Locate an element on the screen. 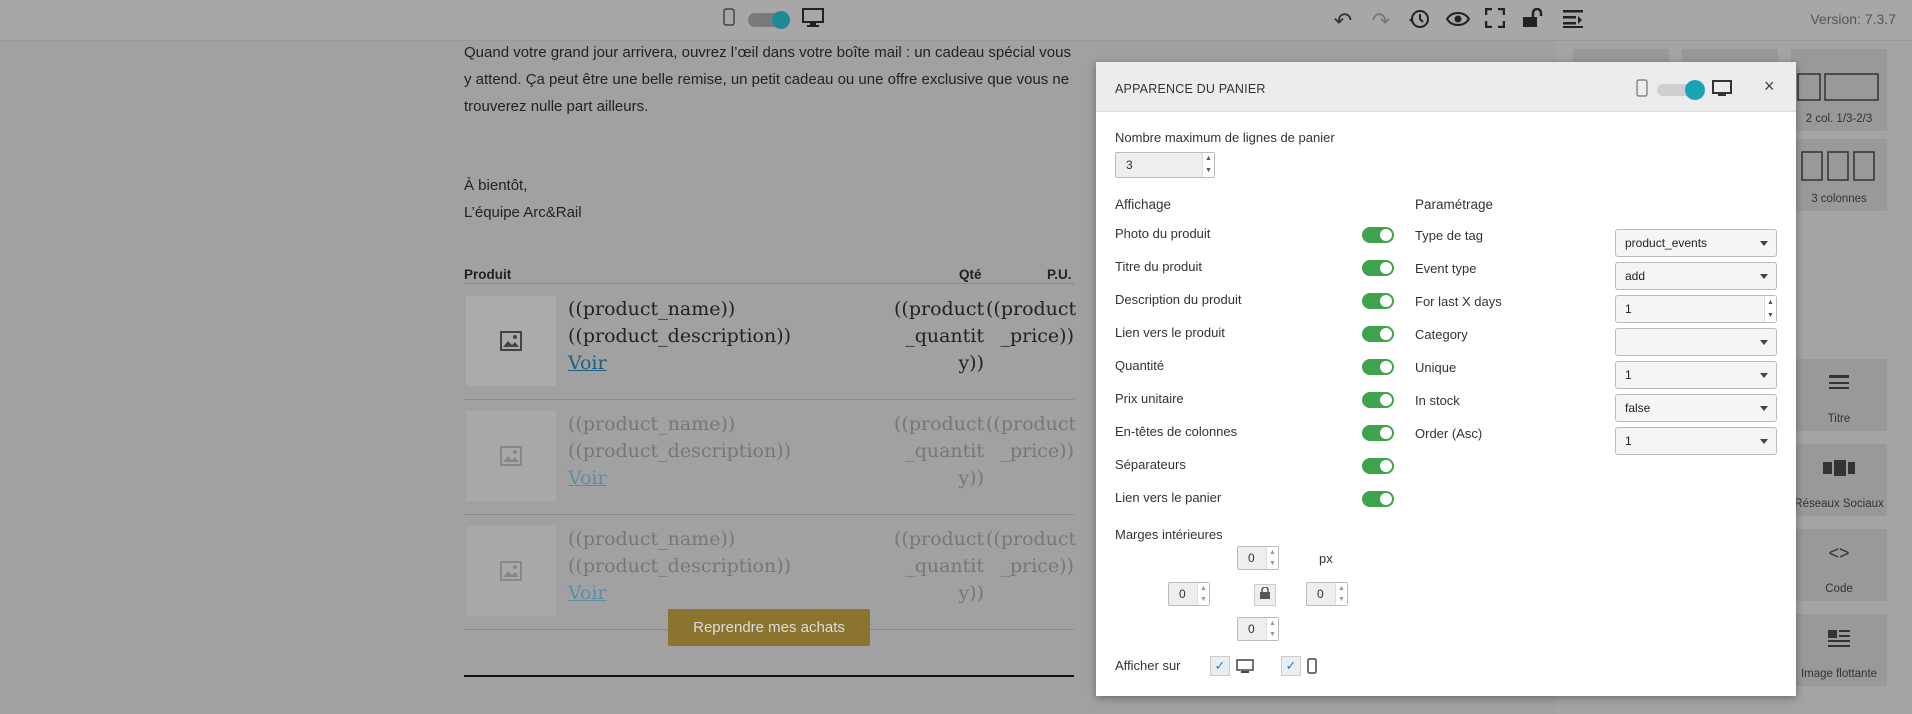  lock-icon is located at coordinates (1265, 595).